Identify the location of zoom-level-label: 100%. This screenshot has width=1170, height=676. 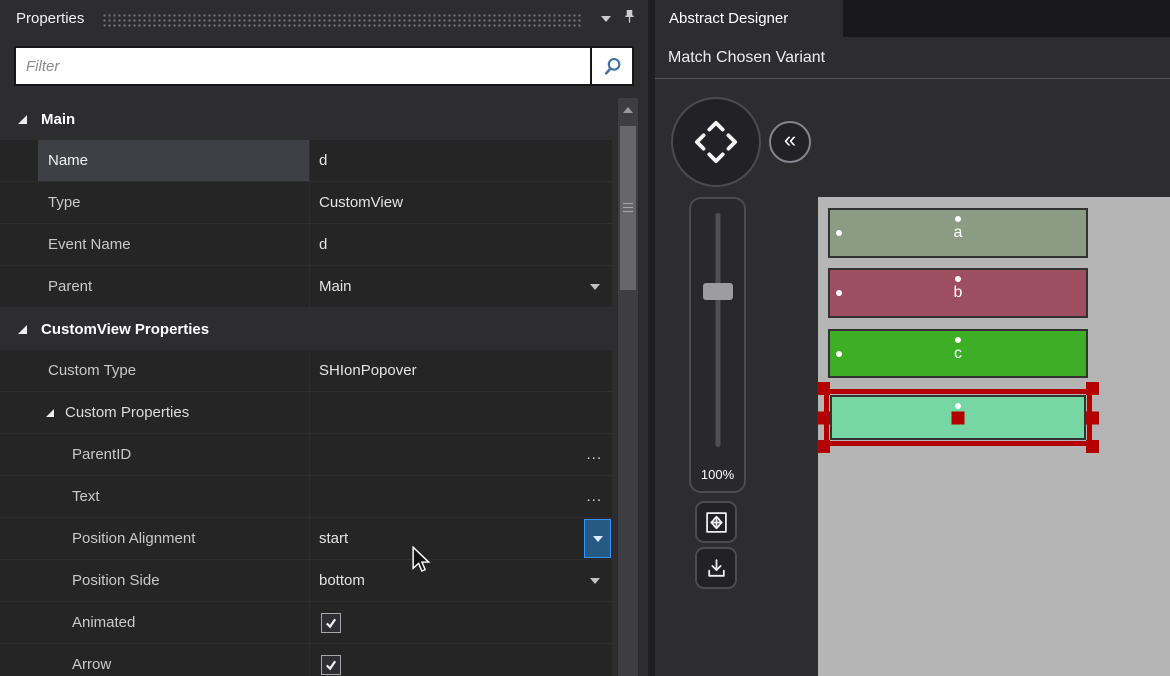
(717, 474).